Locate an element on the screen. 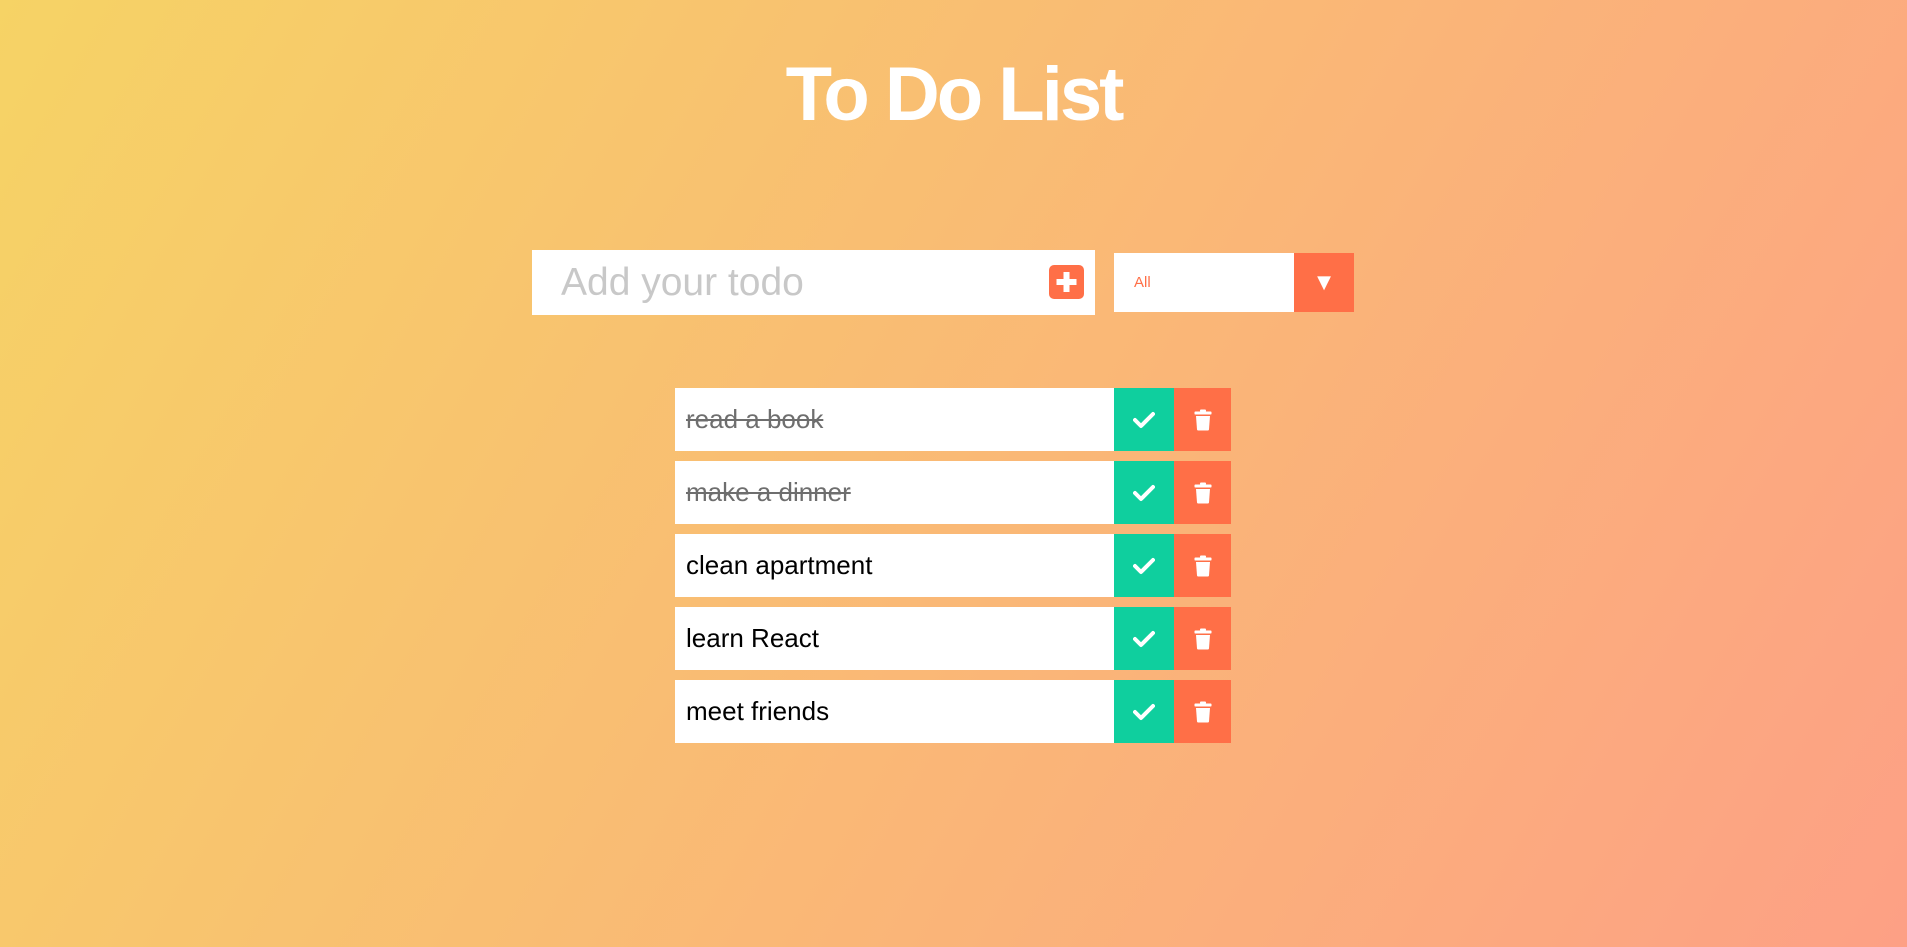  todo-item: clean apartment is located at coordinates (953, 565).